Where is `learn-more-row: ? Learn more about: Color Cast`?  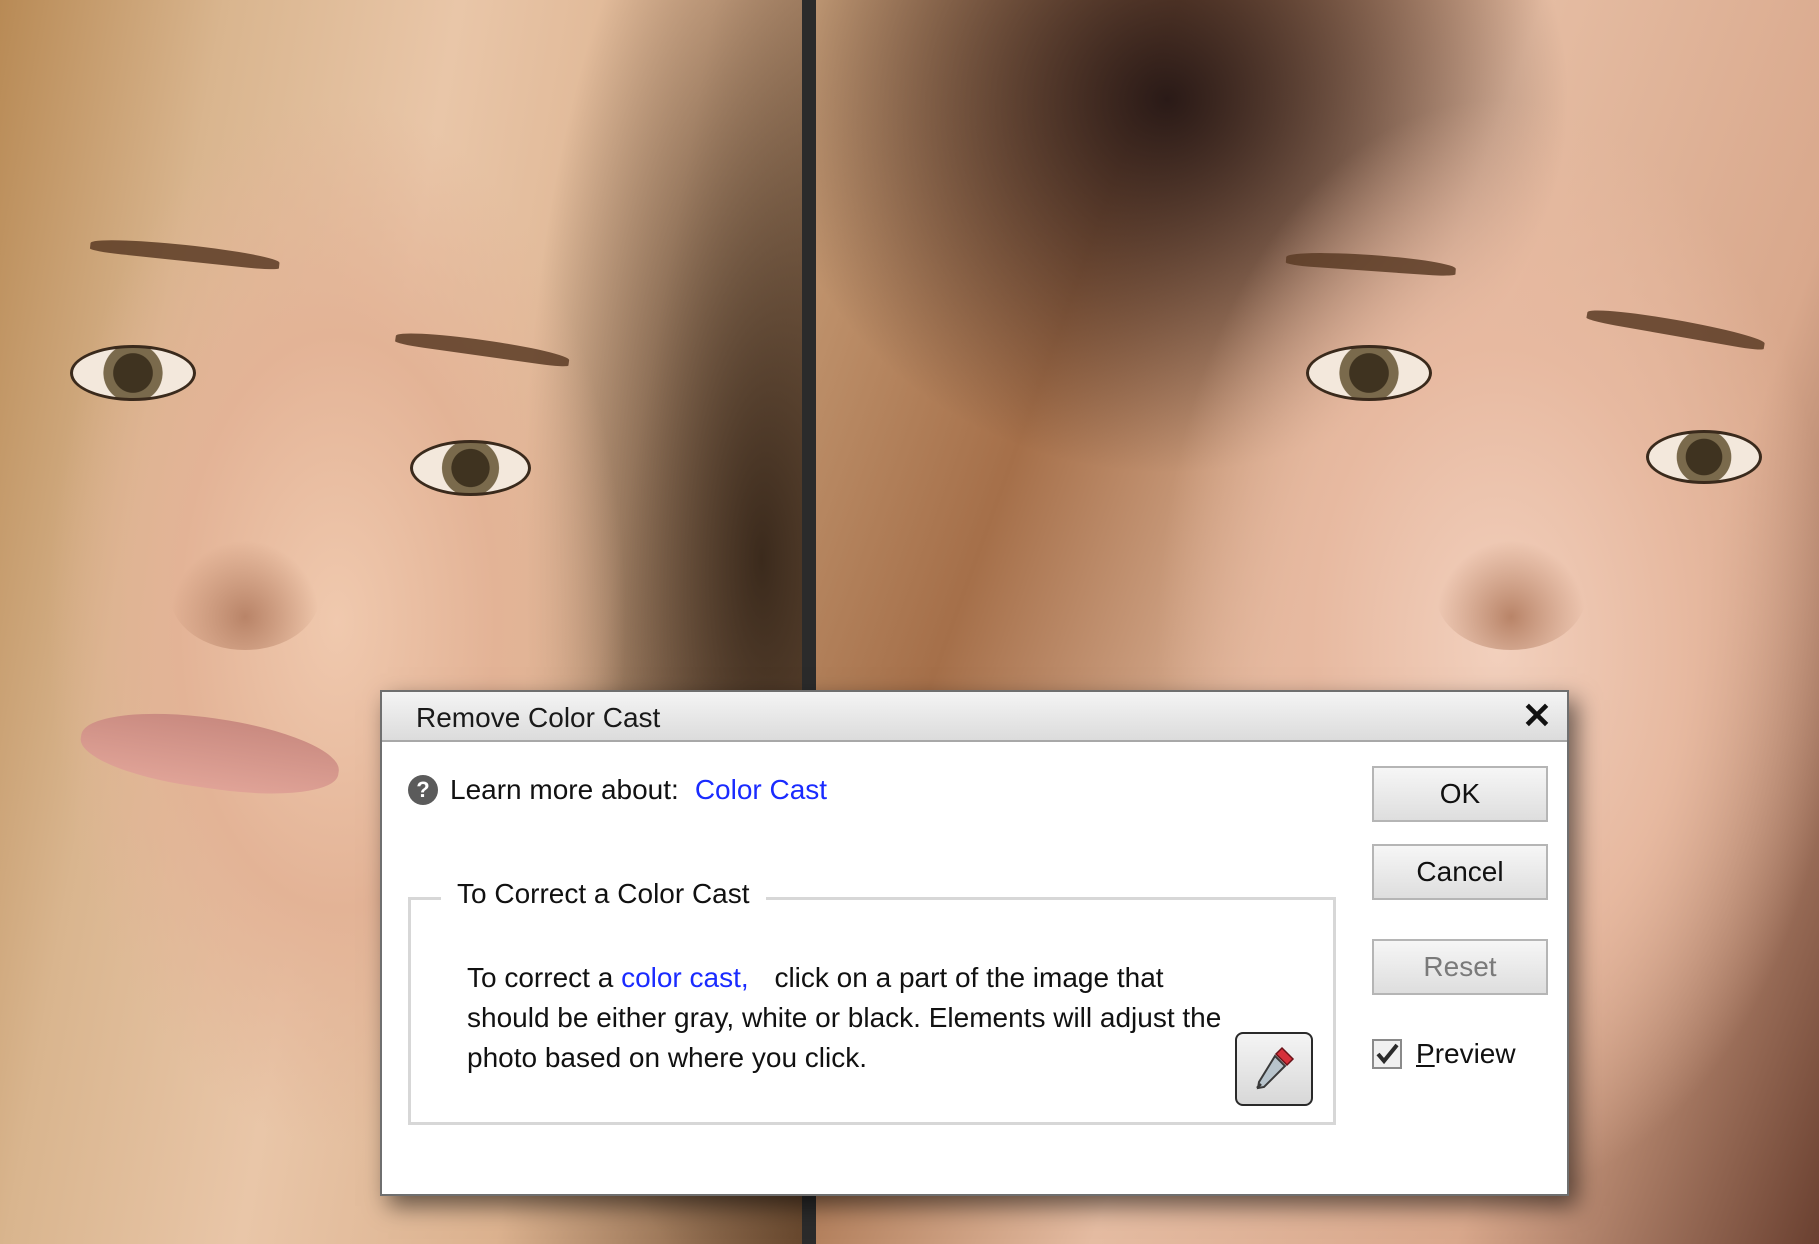 learn-more-row: ? Learn more about: Color Cast is located at coordinates (617, 790).